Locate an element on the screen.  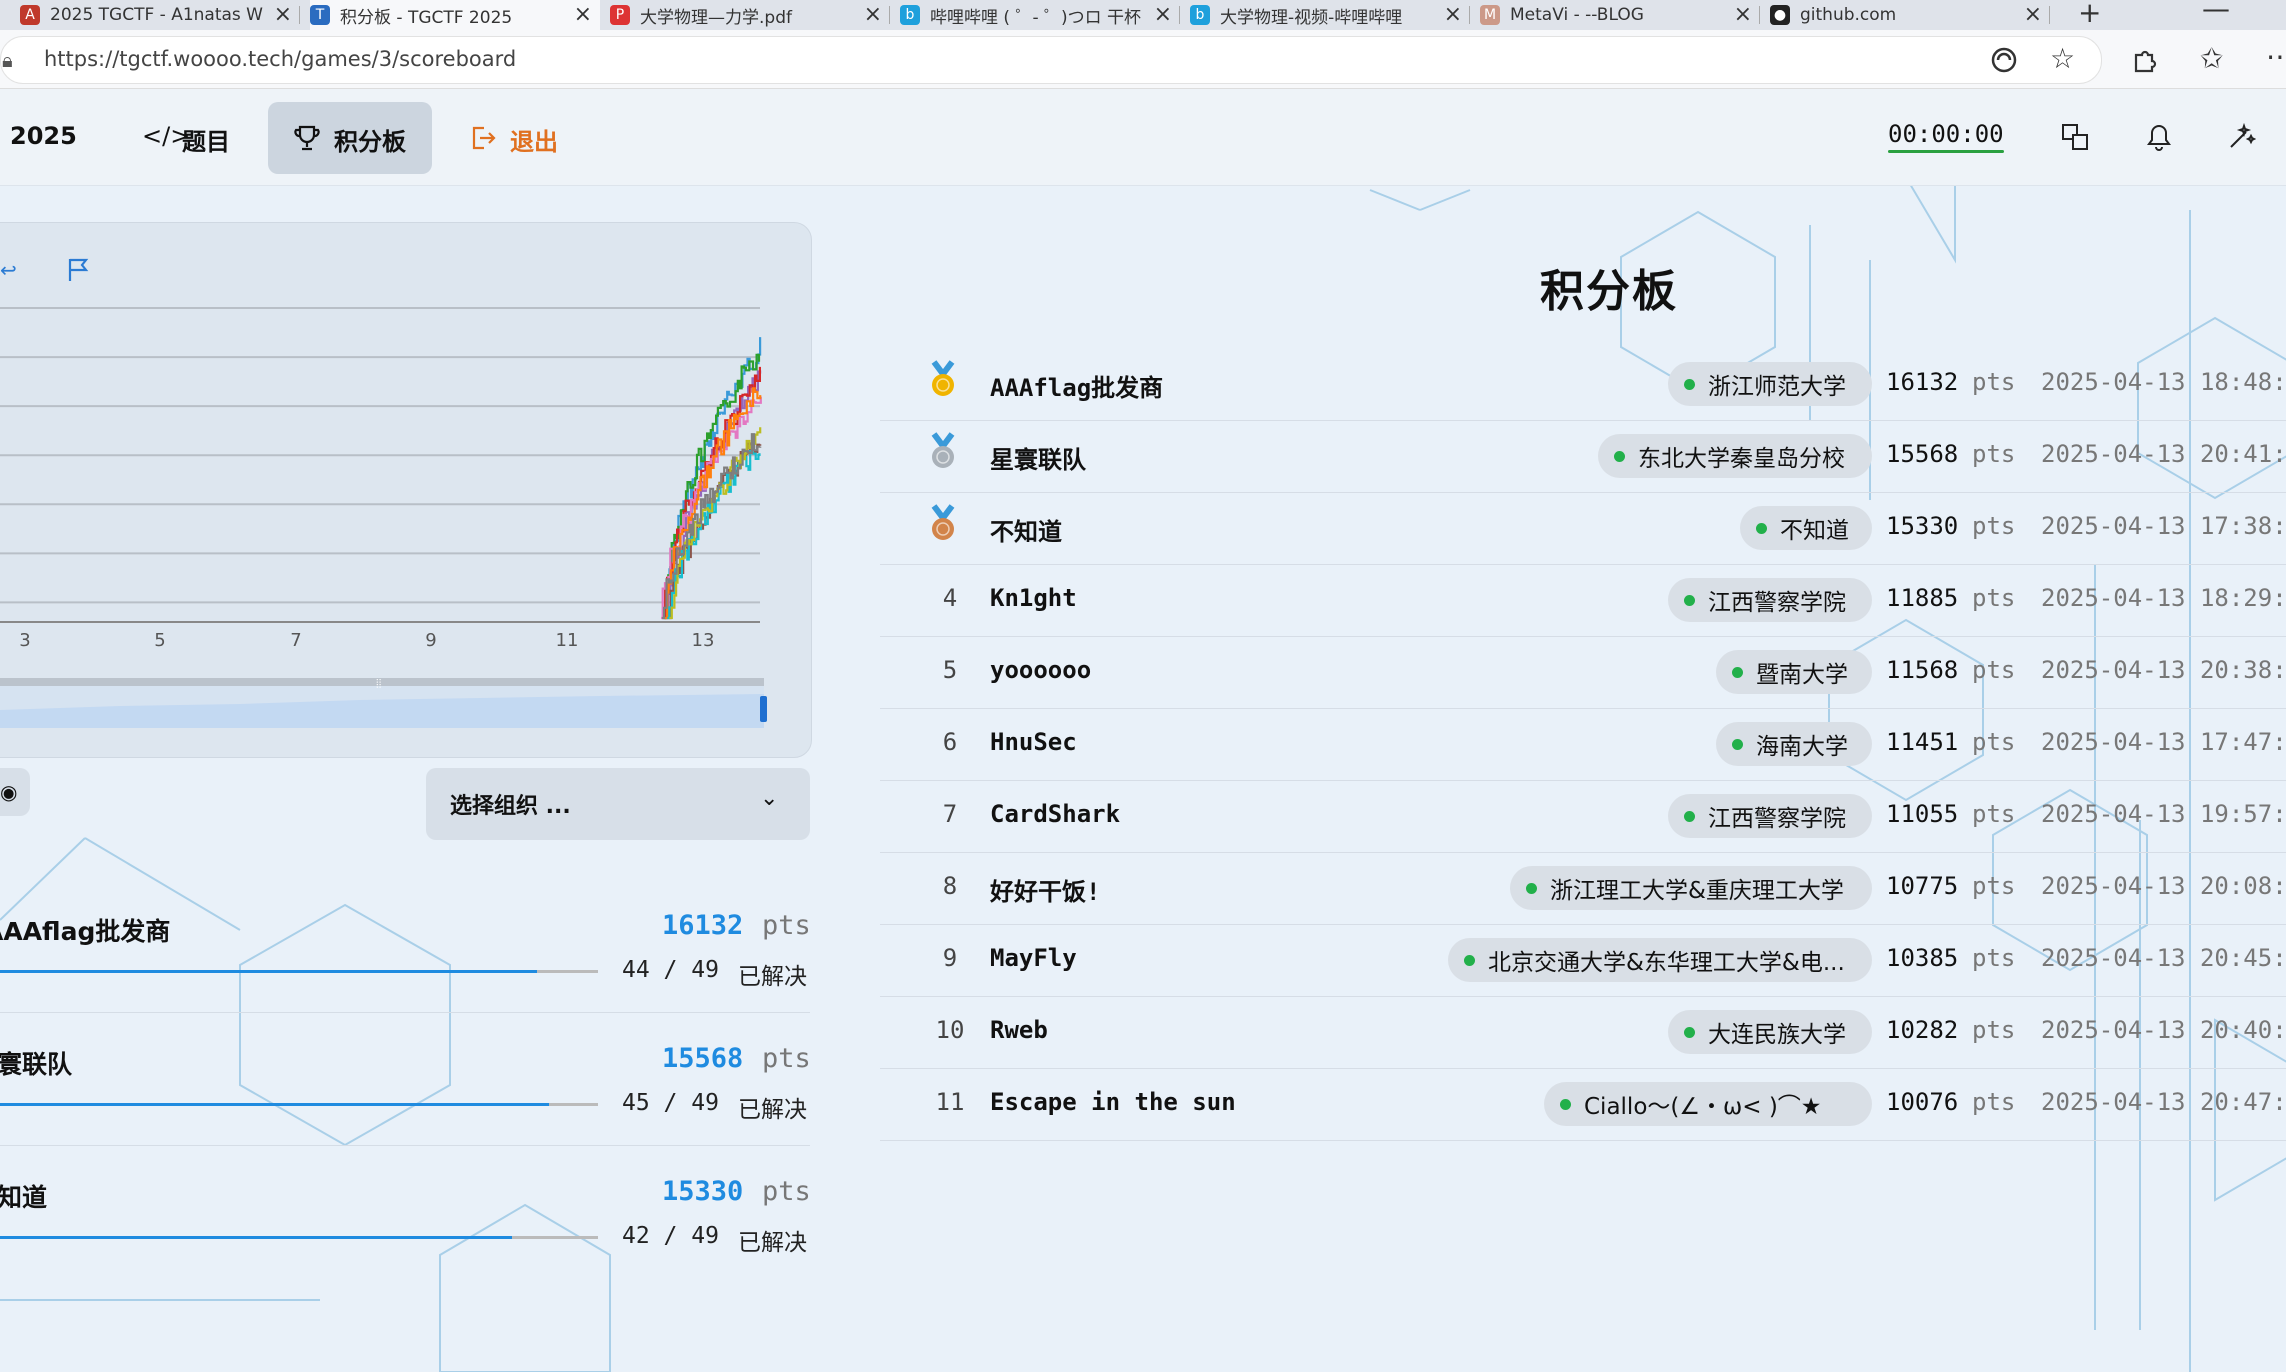
browser-tab-pdf: P 大学物理—力学.pdf × is located at coordinates (750, 15).